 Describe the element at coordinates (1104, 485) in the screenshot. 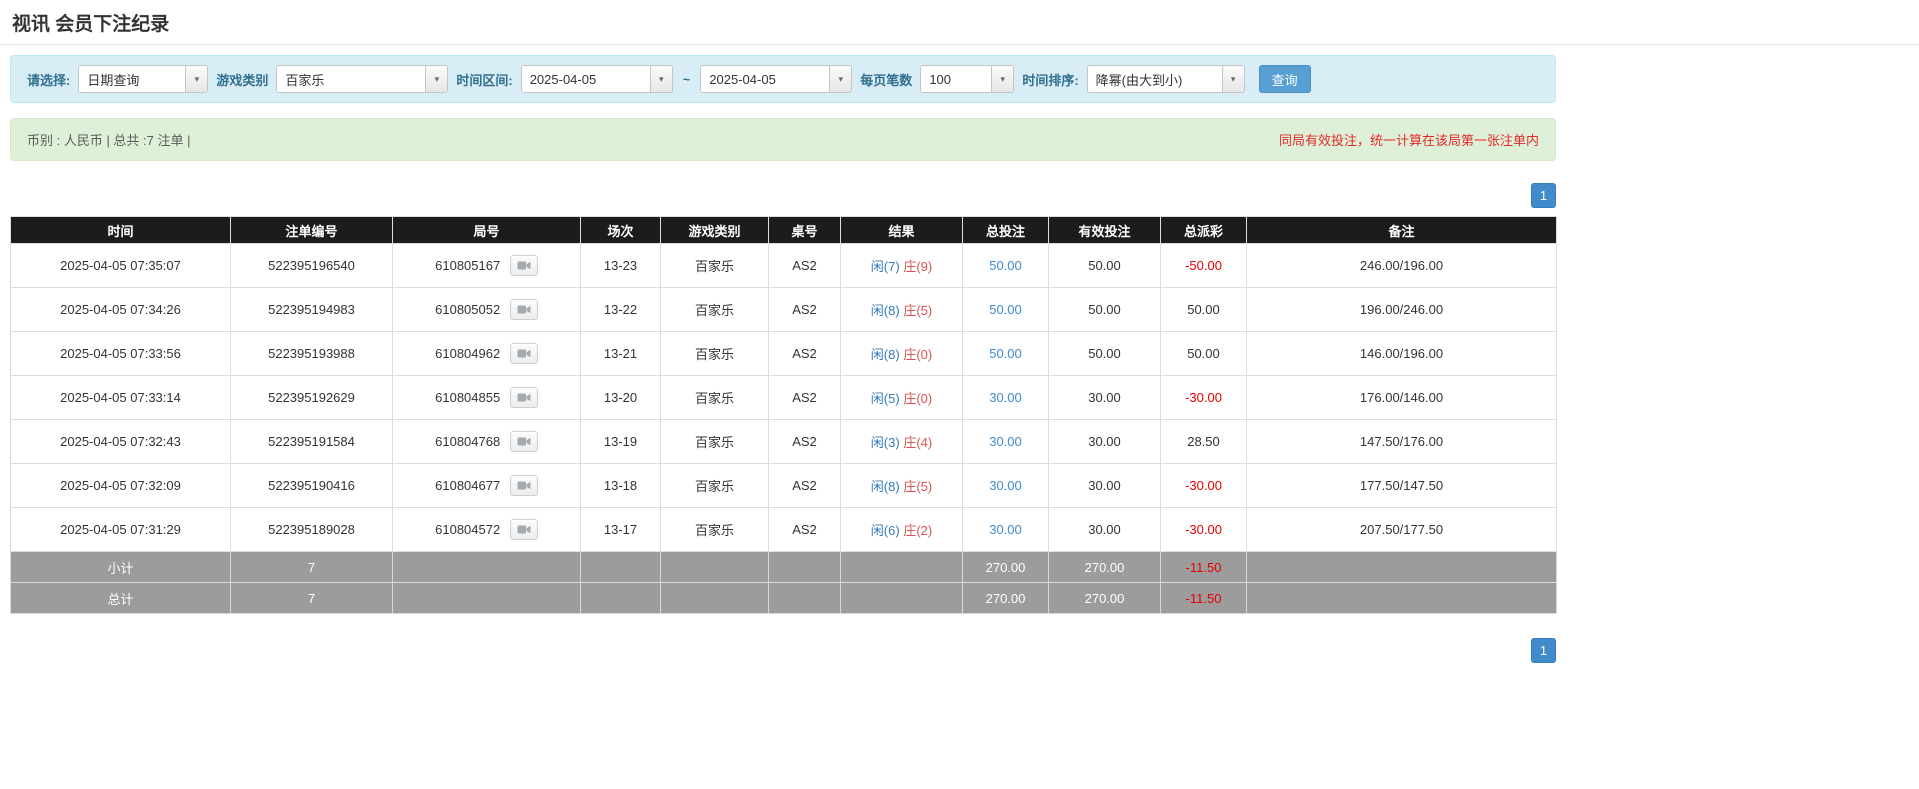

I see `cell-valid-bet: 30.00` at that location.